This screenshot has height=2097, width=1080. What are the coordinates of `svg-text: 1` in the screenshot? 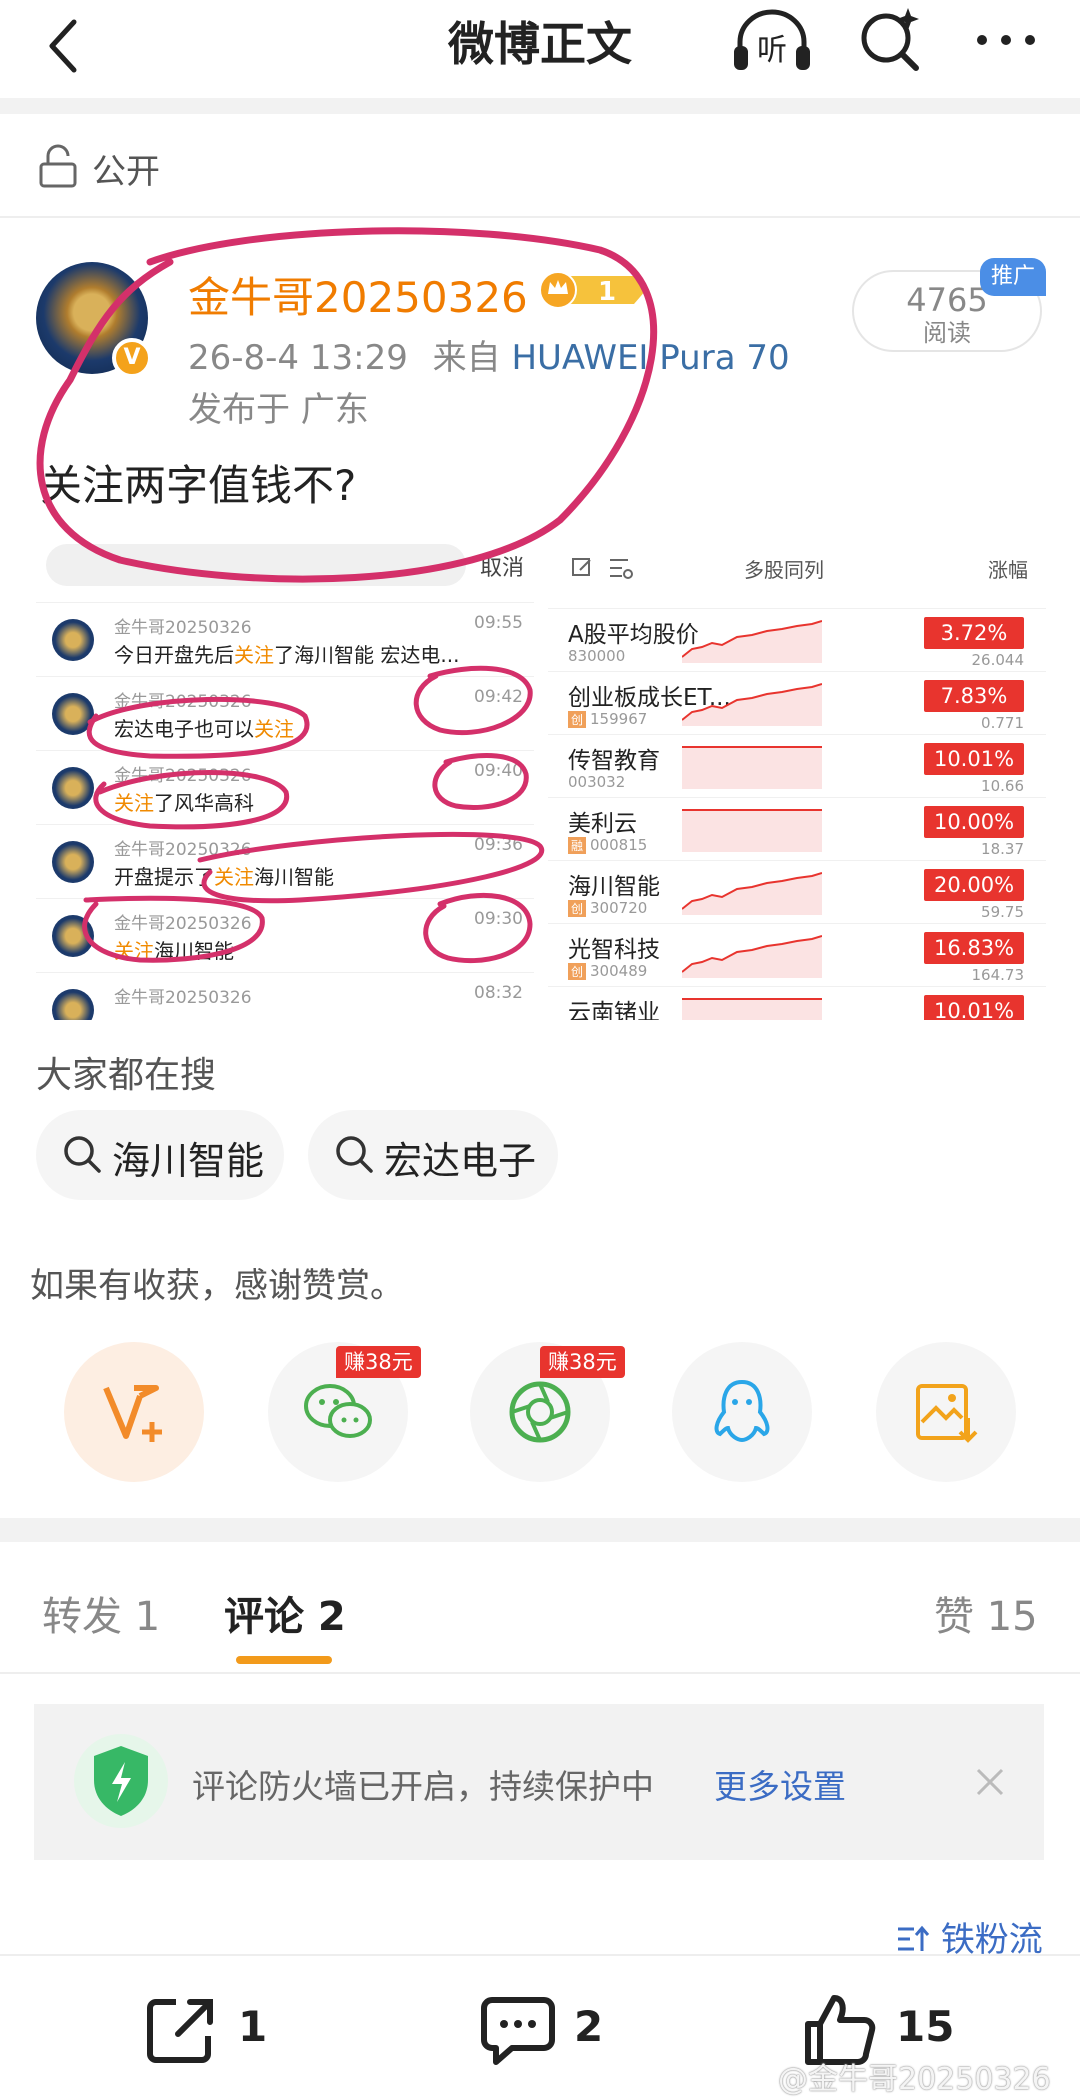 It's located at (607, 292).